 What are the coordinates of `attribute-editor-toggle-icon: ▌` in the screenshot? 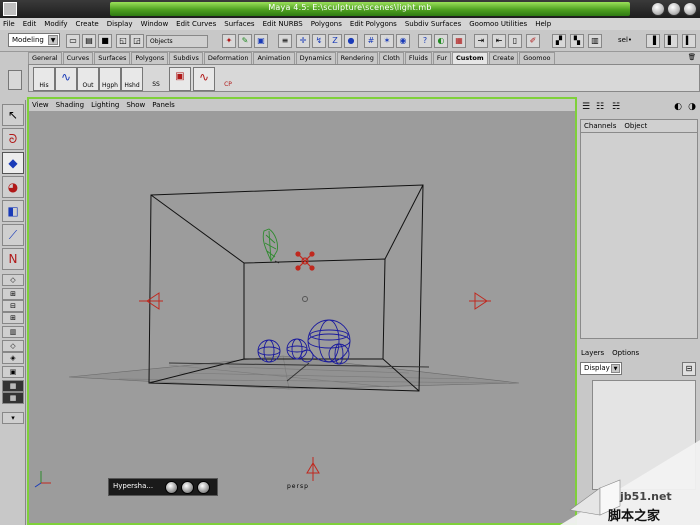 It's located at (671, 41).